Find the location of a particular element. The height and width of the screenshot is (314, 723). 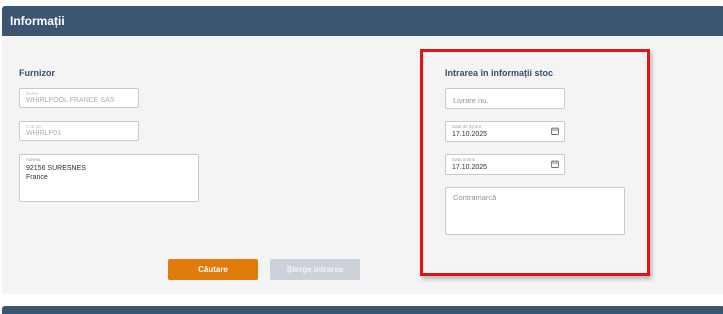

supplier-code-label: Cod ofe is located at coordinates (34, 126).